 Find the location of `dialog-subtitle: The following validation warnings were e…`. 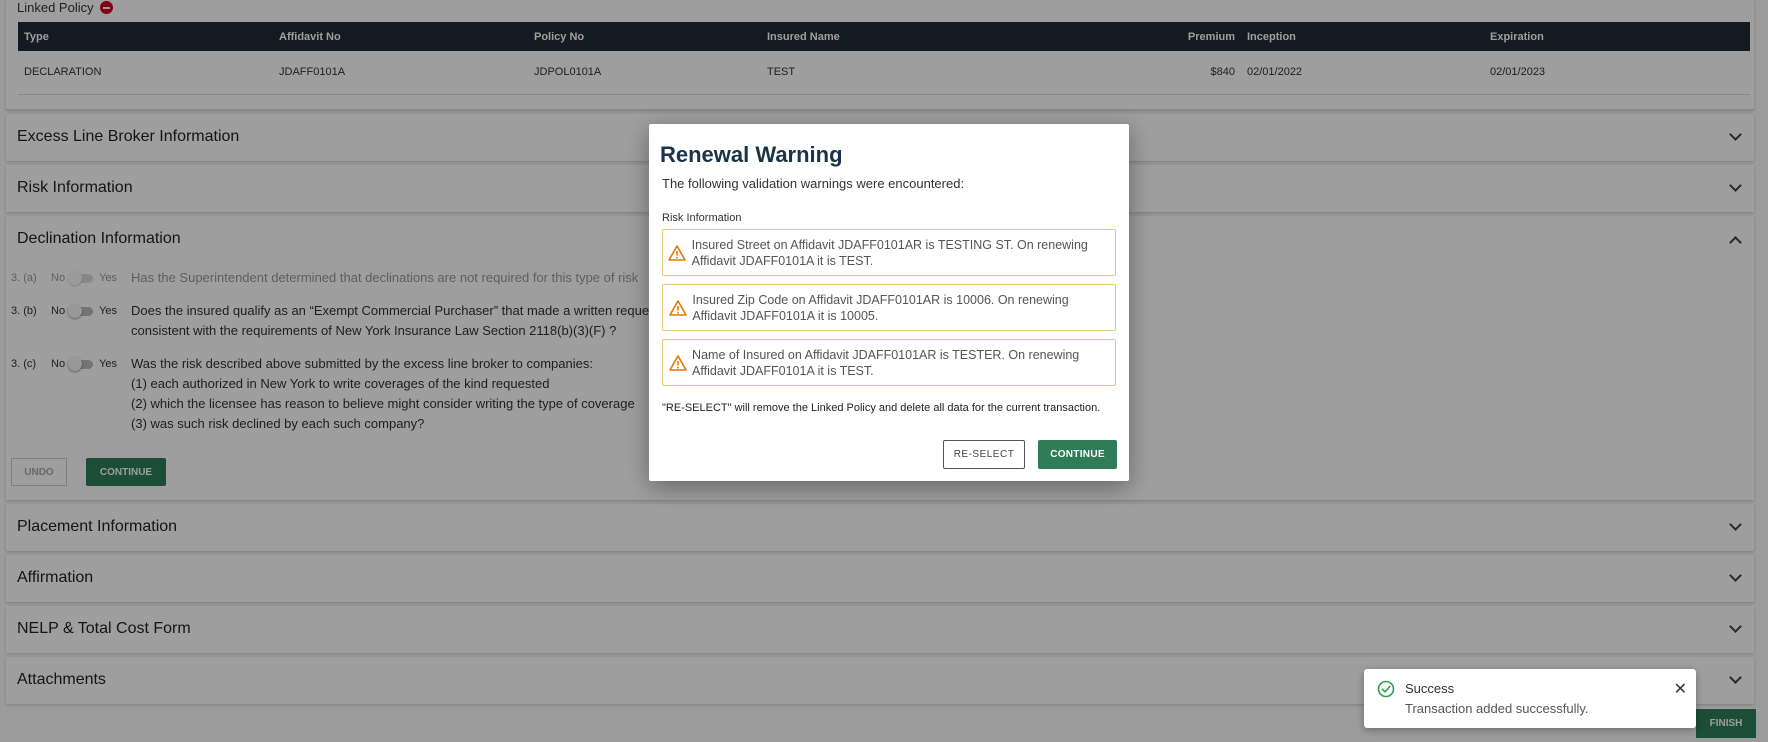

dialog-subtitle: The following validation warnings were e… is located at coordinates (813, 183).